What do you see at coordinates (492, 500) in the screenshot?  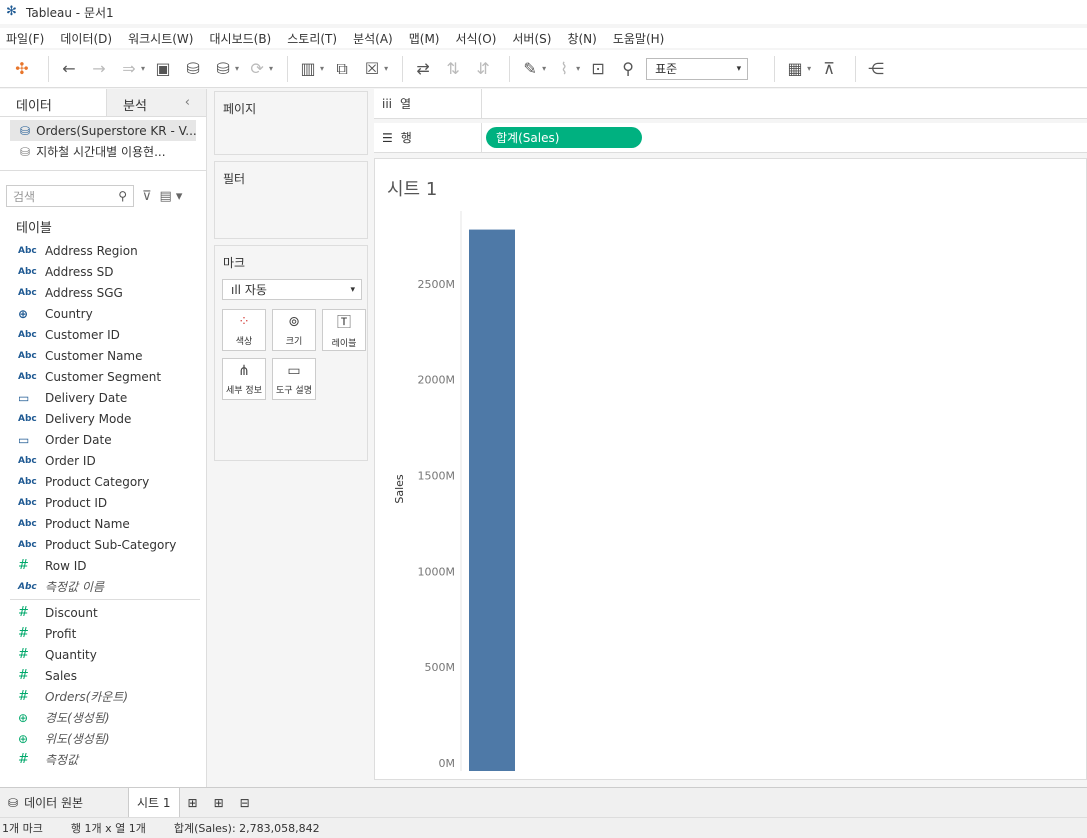 I see `bar-mark` at bounding box center [492, 500].